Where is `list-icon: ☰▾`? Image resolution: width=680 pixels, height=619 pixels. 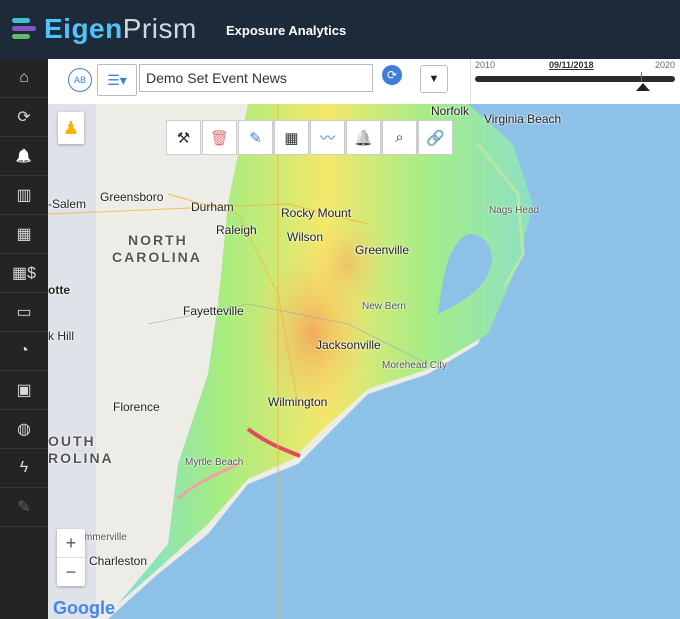 list-icon: ☰▾ is located at coordinates (117, 79).